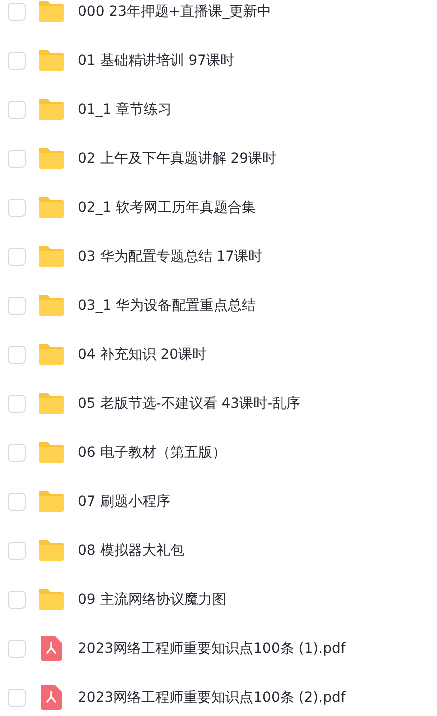 This screenshot has width=437, height=716. What do you see at coordinates (189, 403) in the screenshot?
I see `file-name: 05 老版节选-不建议看 43课时-乱序` at bounding box center [189, 403].